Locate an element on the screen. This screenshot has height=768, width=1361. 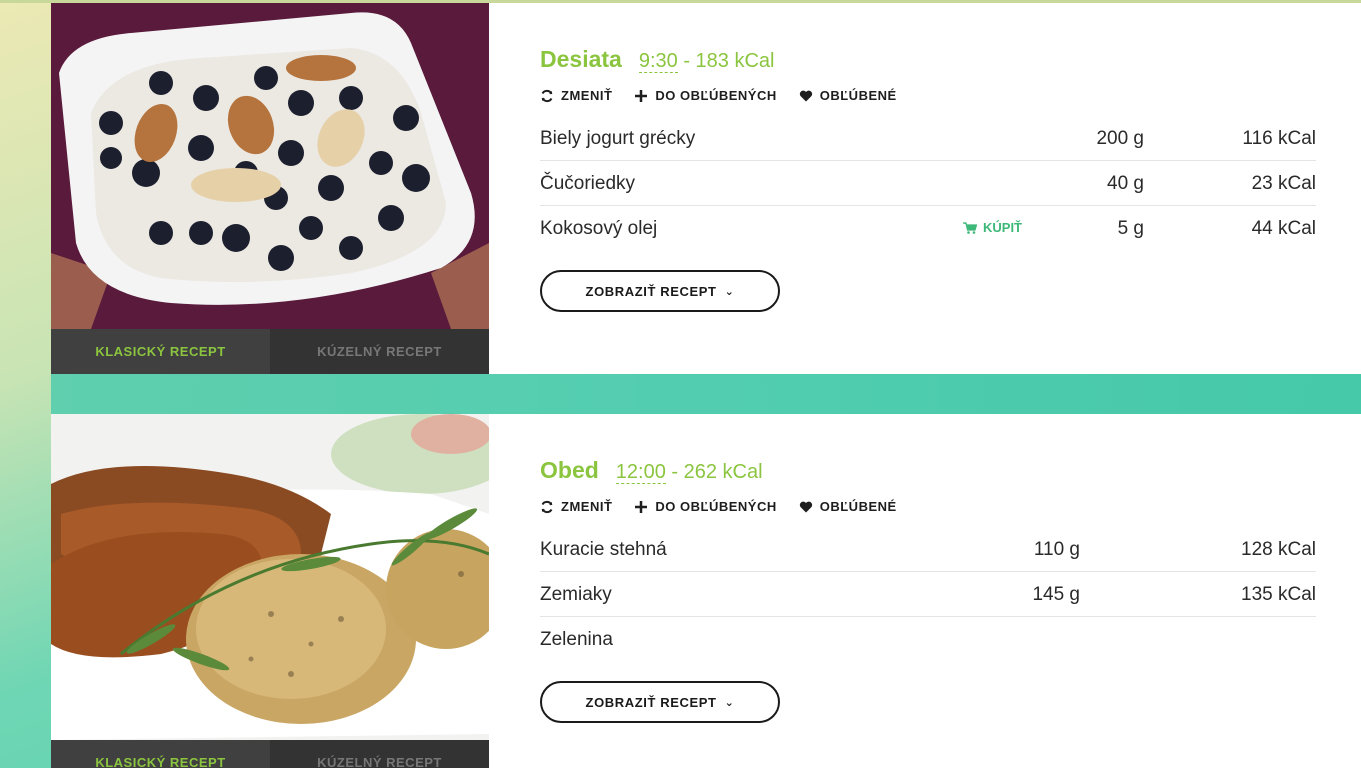
ingredient-amount: 40 g is located at coordinates (1125, 183).